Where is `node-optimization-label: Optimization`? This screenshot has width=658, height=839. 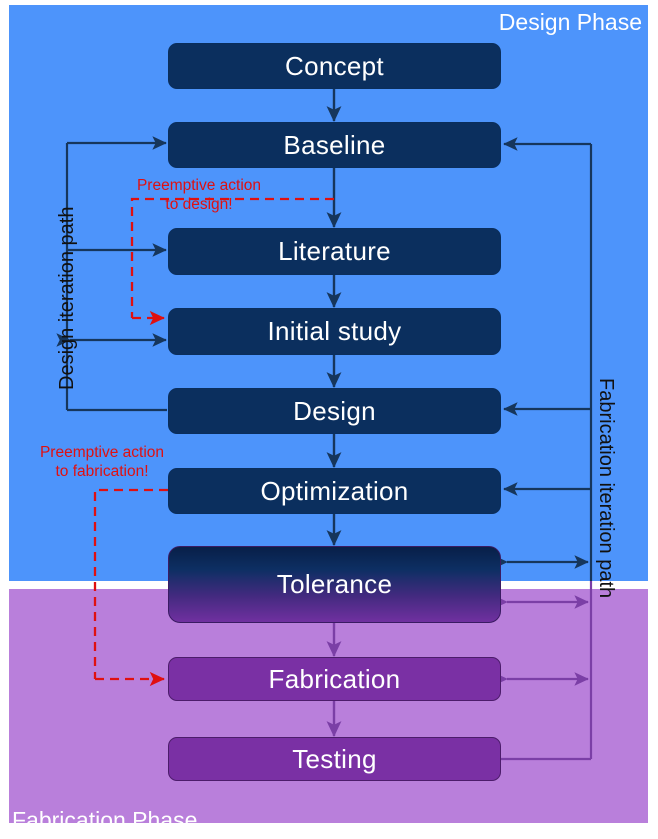
node-optimization-label: Optimization is located at coordinates (334, 490).